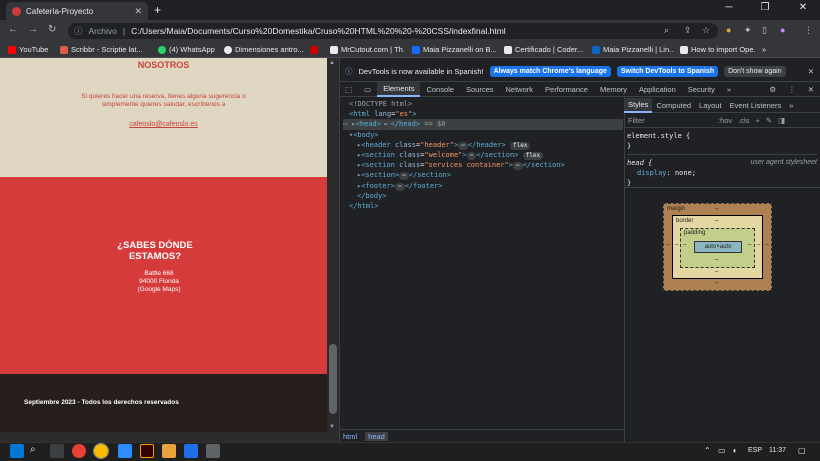 The width and height of the screenshot is (820, 461). Describe the element at coordinates (743, 120) in the screenshot. I see `cls-toggle: .cls` at that location.